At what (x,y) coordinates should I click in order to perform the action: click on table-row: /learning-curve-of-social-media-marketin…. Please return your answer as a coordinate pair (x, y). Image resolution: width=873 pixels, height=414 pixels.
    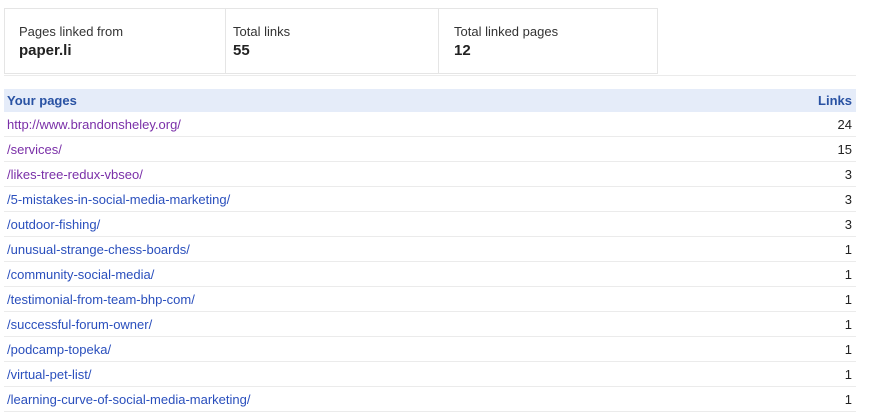
    Looking at the image, I should click on (430, 399).